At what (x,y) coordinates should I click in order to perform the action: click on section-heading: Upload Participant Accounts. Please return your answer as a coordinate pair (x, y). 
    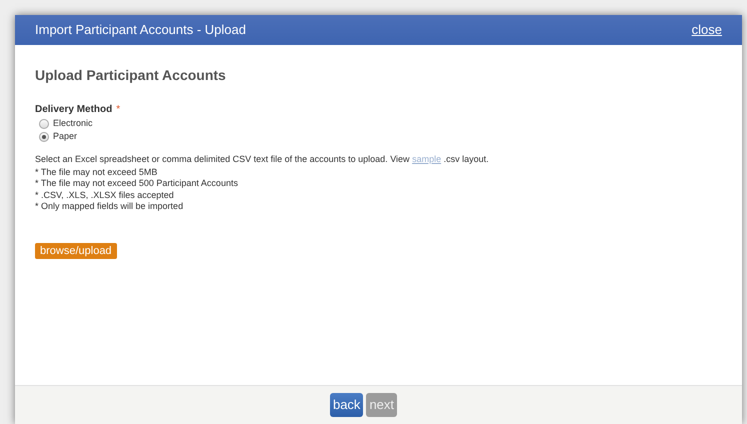
    Looking at the image, I should click on (131, 75).